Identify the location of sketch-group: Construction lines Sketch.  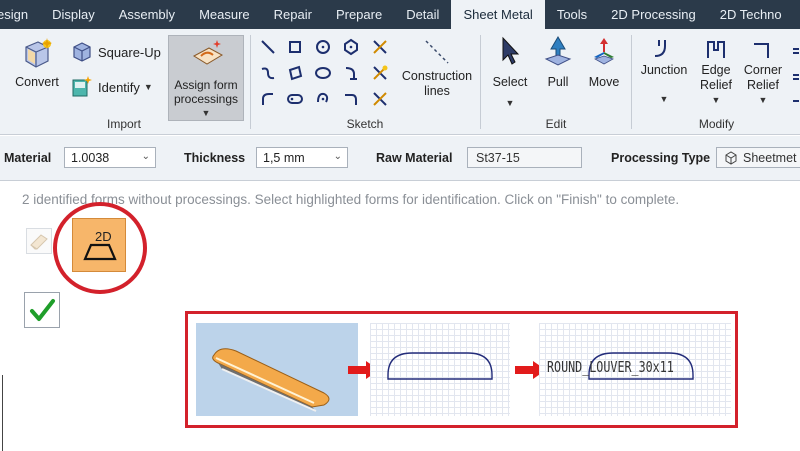
(365, 82).